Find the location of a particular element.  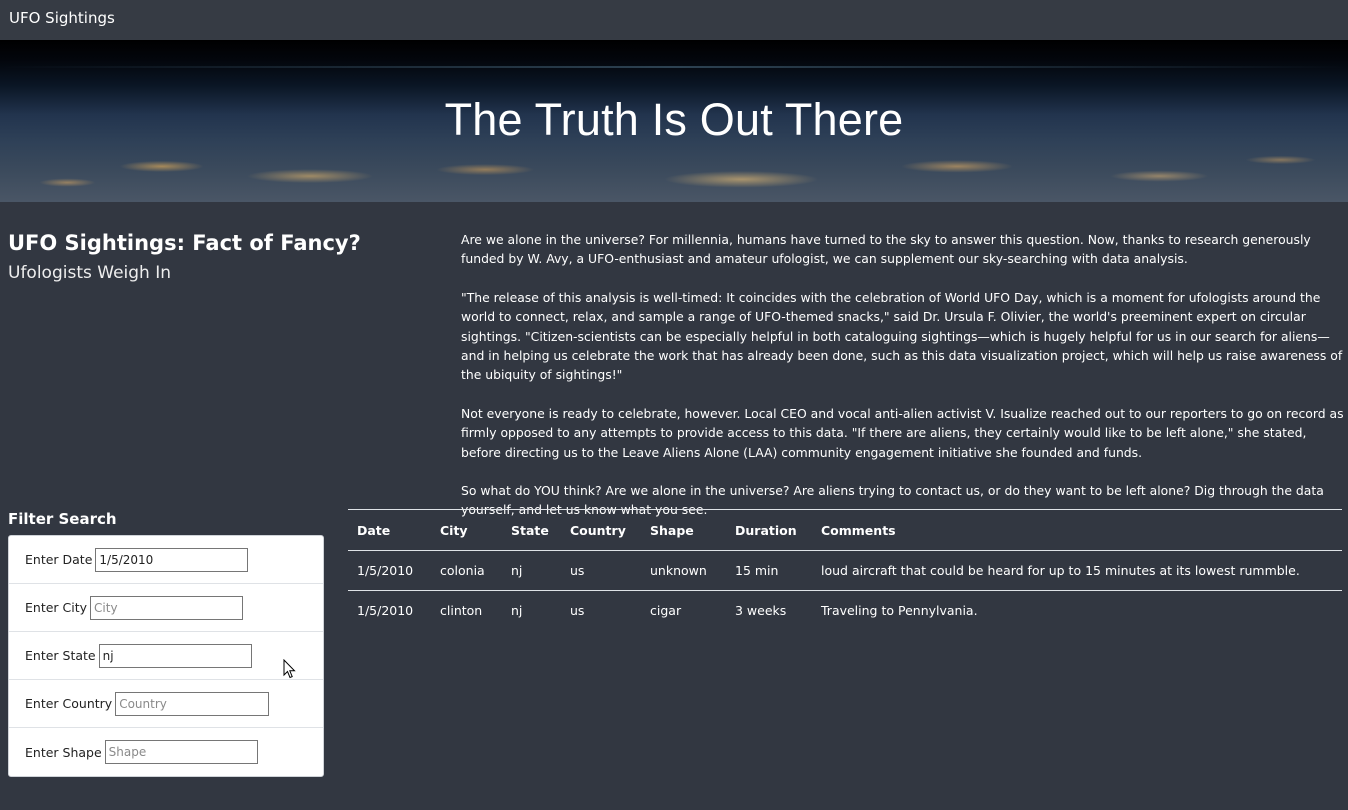

column-header-city: City is located at coordinates (466, 530).